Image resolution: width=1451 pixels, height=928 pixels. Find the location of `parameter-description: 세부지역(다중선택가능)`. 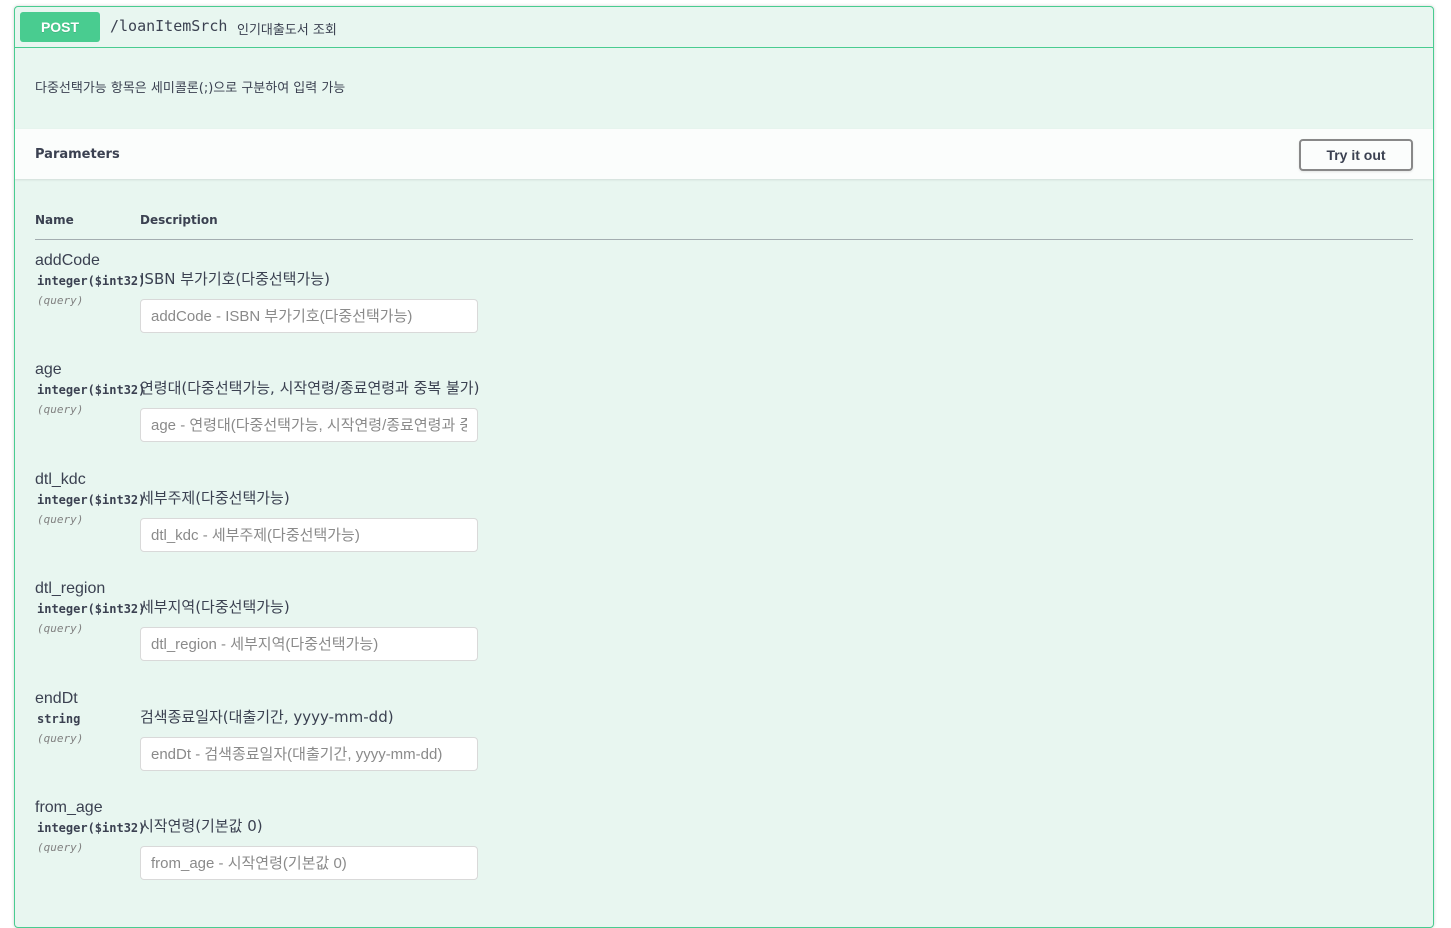

parameter-description: 세부지역(다중선택가능) is located at coordinates (215, 607).